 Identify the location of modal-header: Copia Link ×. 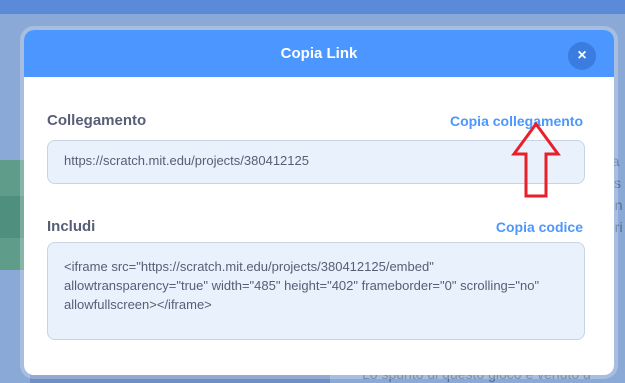
(319, 53).